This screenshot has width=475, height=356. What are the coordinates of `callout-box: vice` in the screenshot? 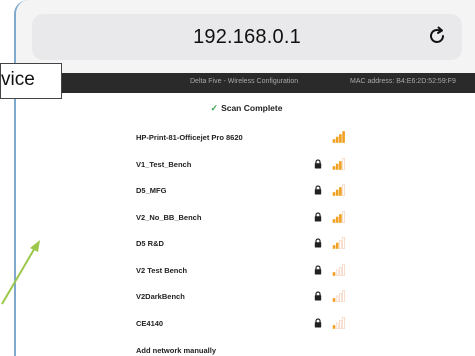 It's located at (31, 81).